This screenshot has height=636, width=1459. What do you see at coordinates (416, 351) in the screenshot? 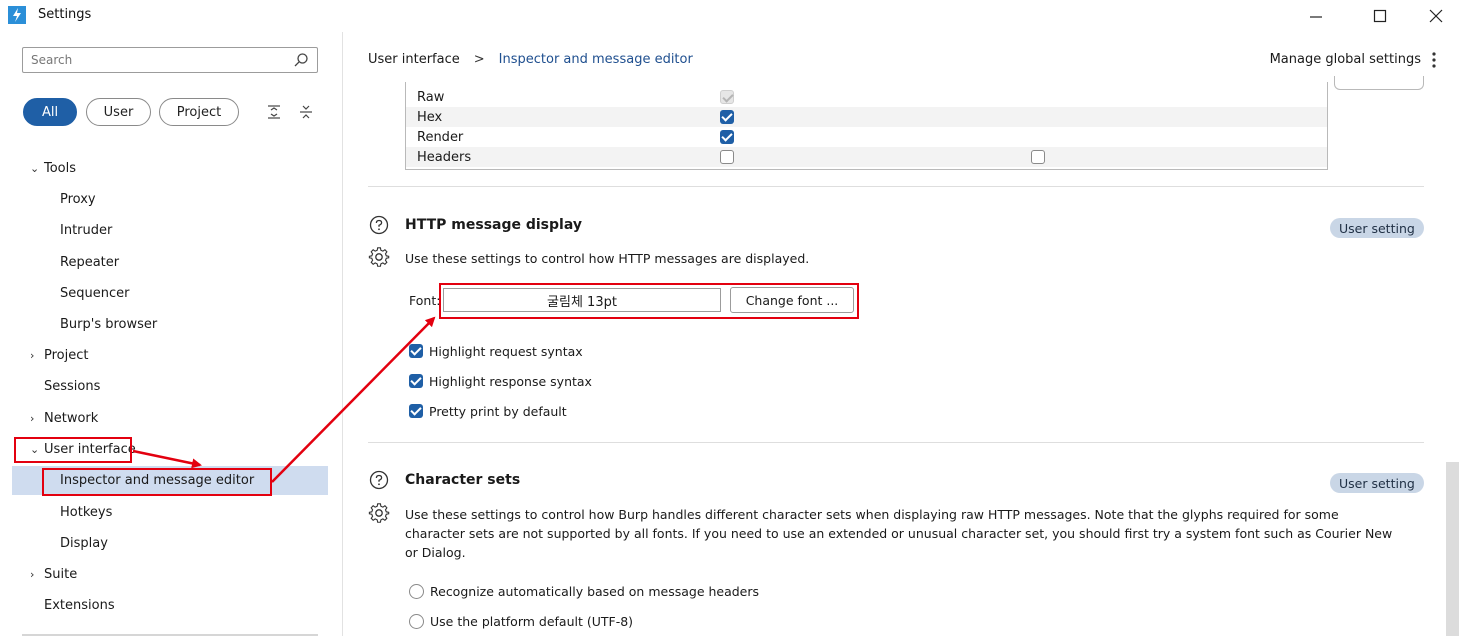
I see `highlight-request-syntax-checkbox` at bounding box center [416, 351].